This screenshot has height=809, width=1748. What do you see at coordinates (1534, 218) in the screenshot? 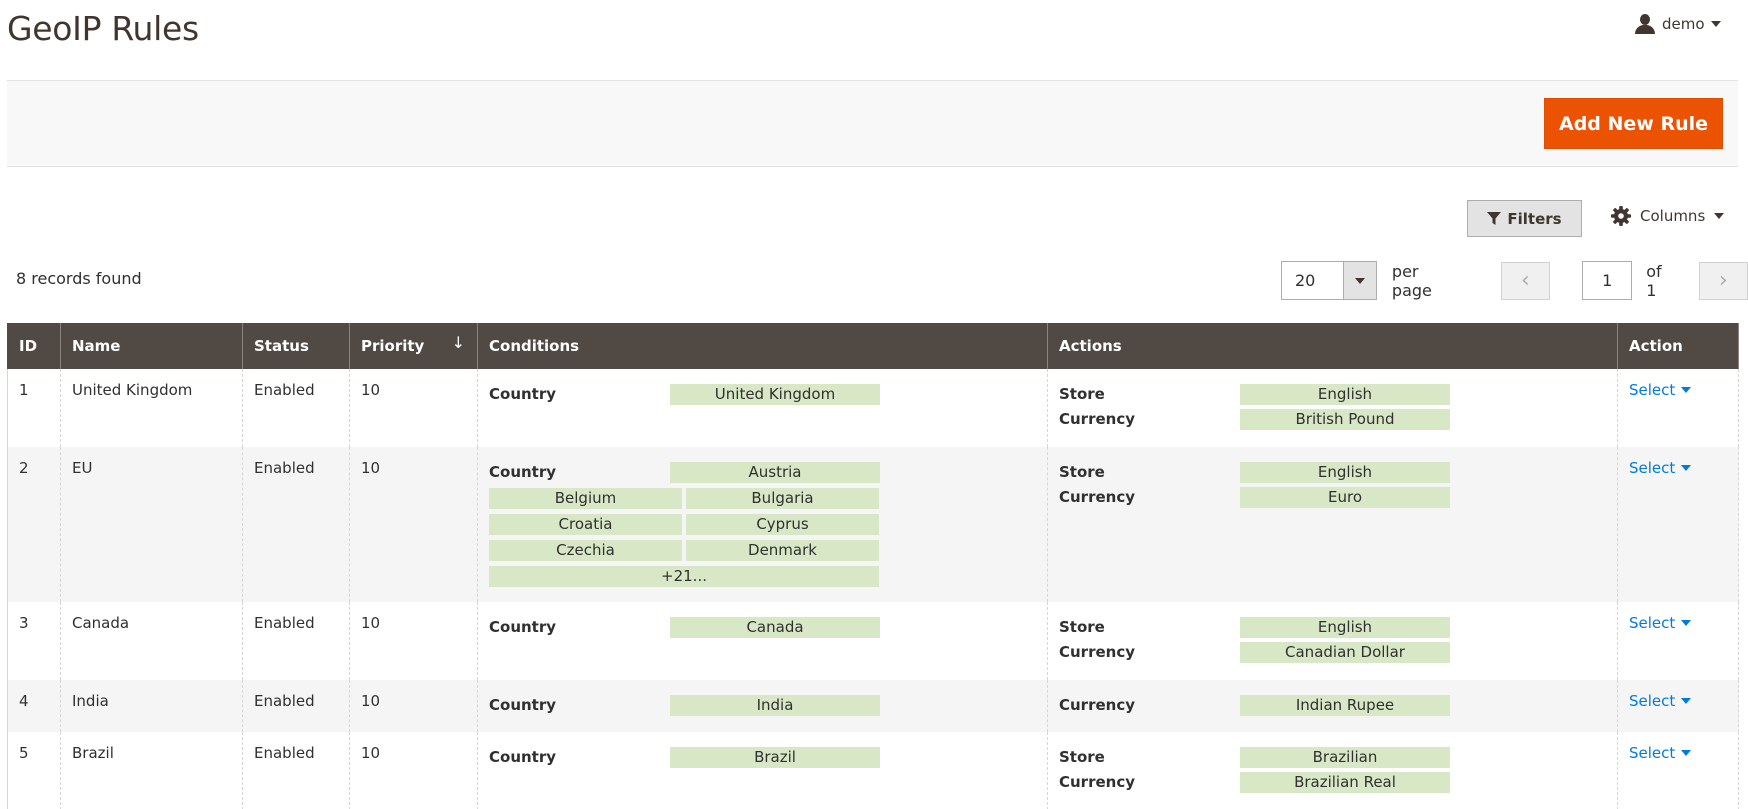
I see `filters-label: Filters` at bounding box center [1534, 218].